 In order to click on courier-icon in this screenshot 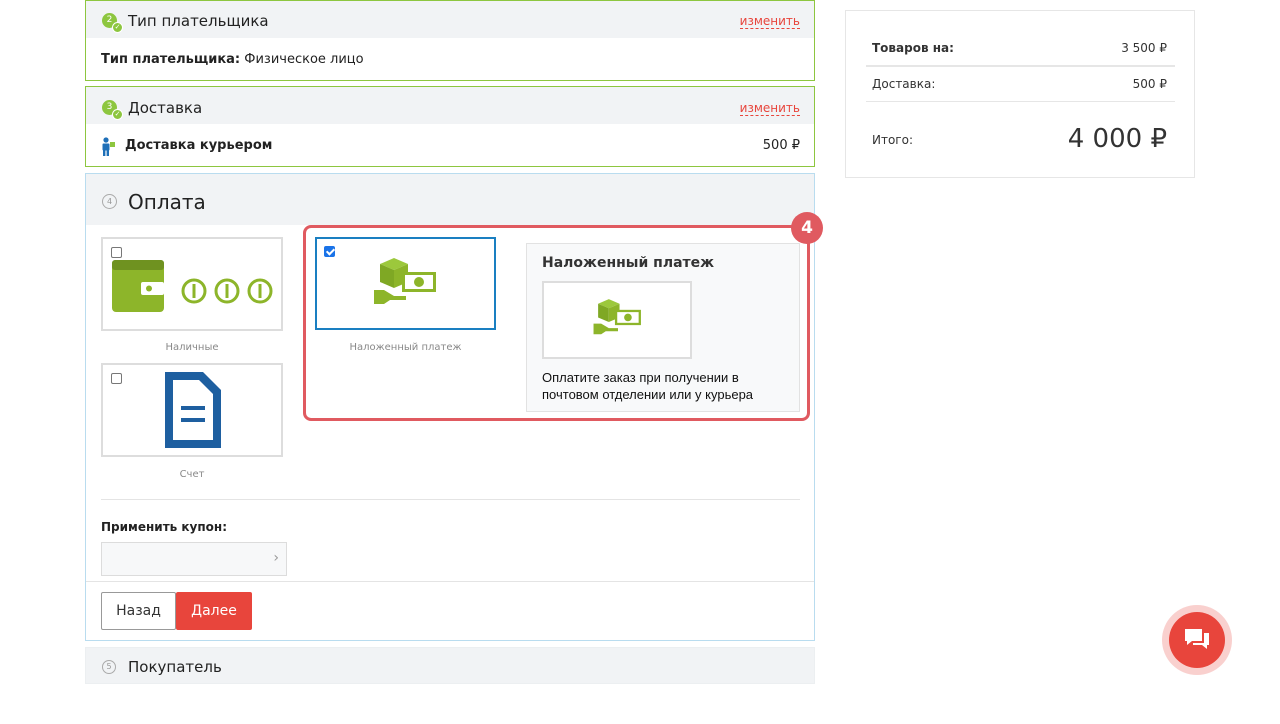, I will do `click(108, 146)`.